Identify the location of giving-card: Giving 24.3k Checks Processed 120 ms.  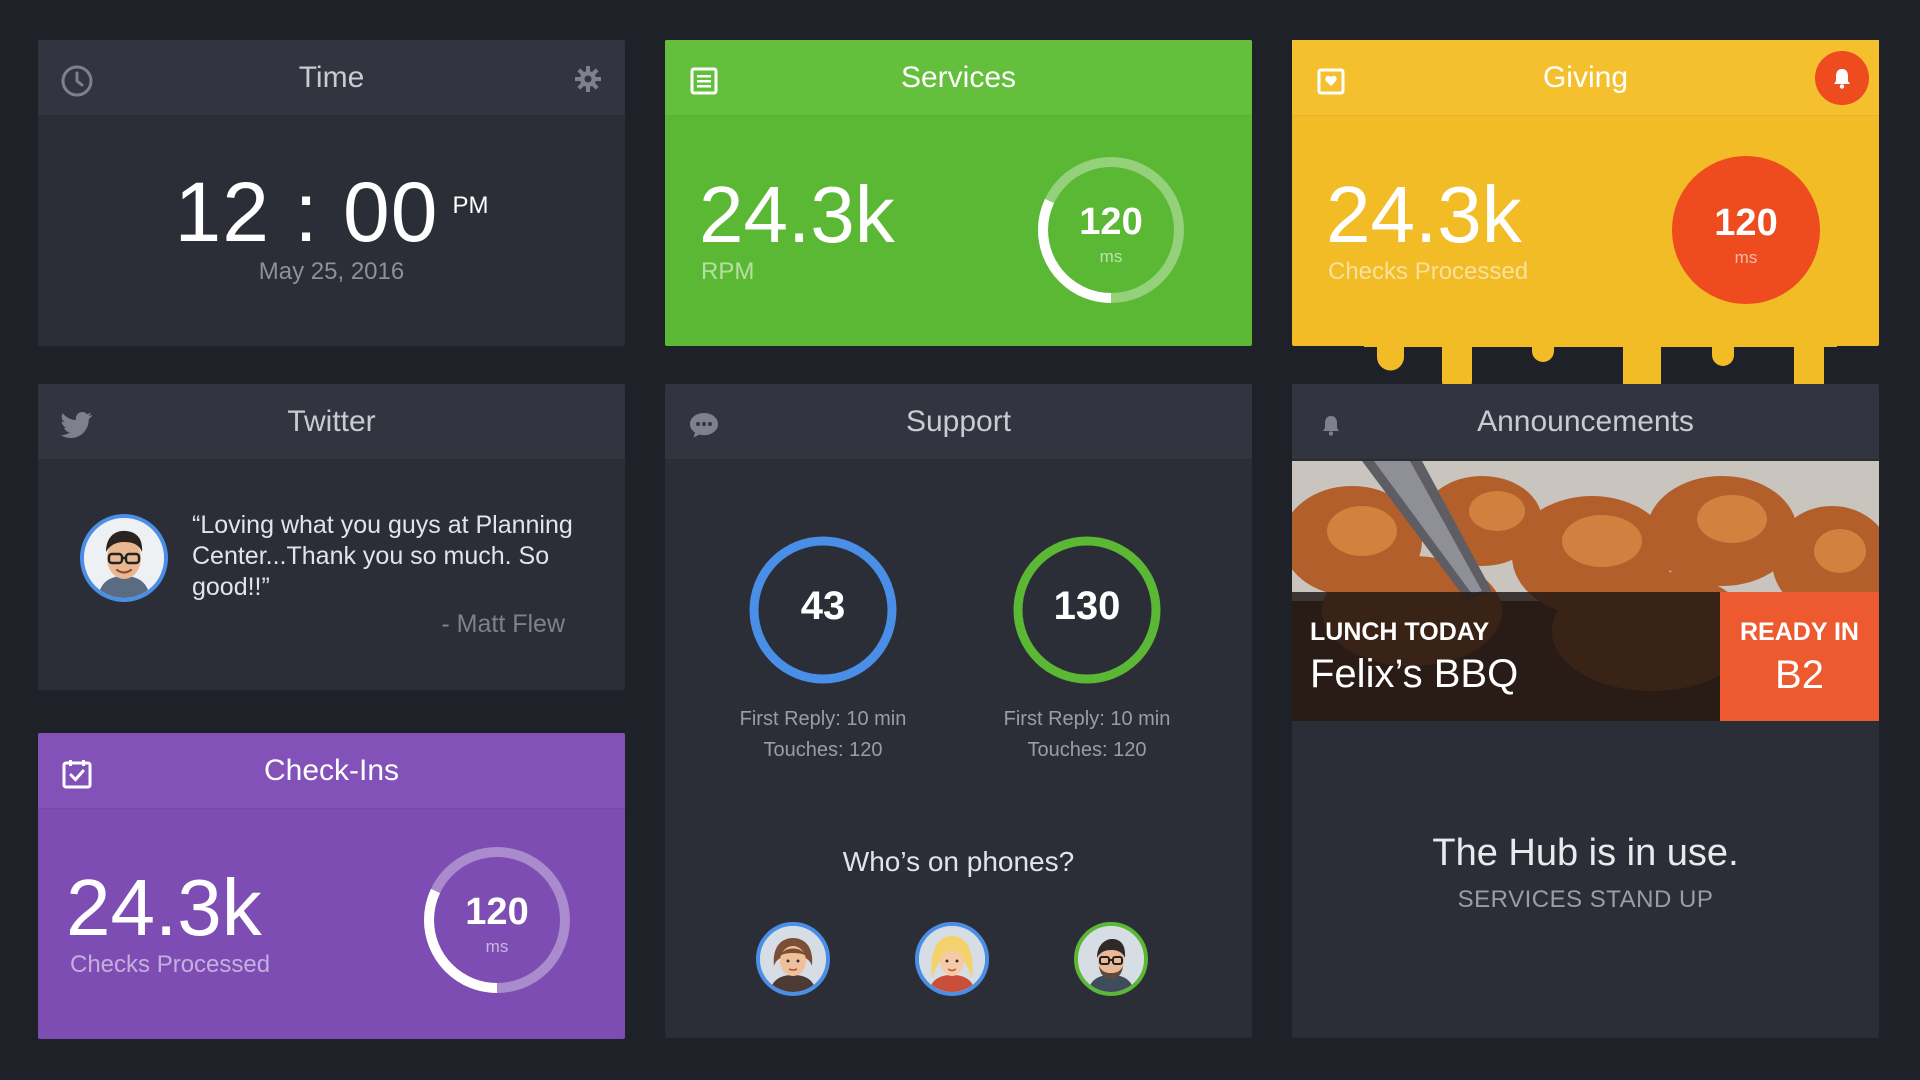
(1585, 228).